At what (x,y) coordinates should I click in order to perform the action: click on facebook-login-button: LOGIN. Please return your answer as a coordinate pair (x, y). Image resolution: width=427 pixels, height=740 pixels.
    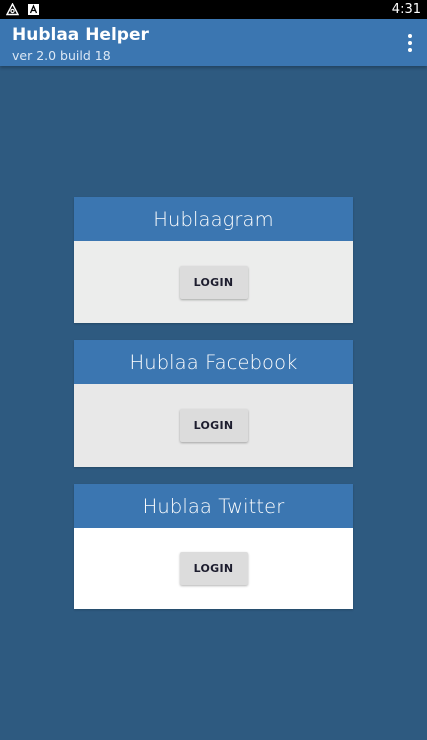
    Looking at the image, I should click on (213, 425).